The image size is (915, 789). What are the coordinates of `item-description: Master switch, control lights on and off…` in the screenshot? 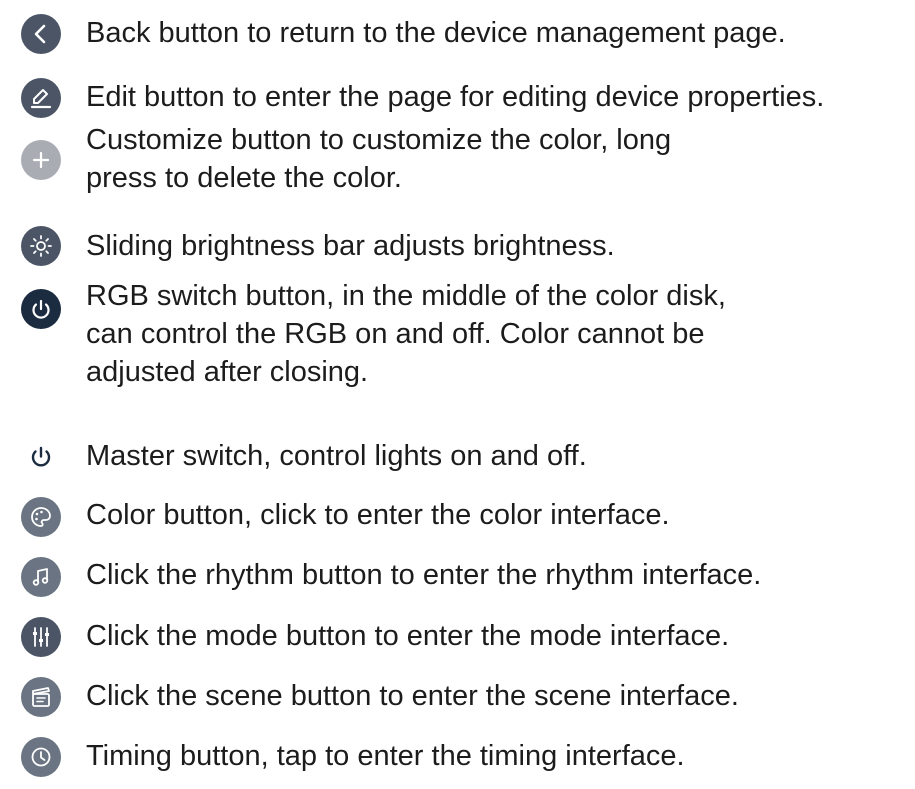 It's located at (336, 456).